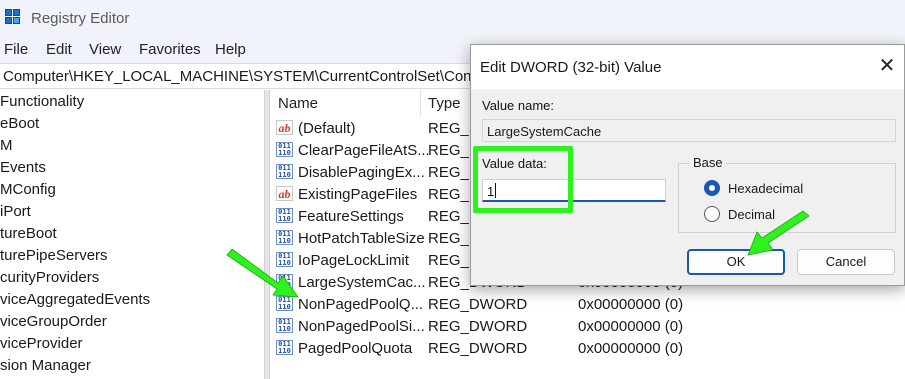  I want to click on annotation-arrows, so click(518, 254).